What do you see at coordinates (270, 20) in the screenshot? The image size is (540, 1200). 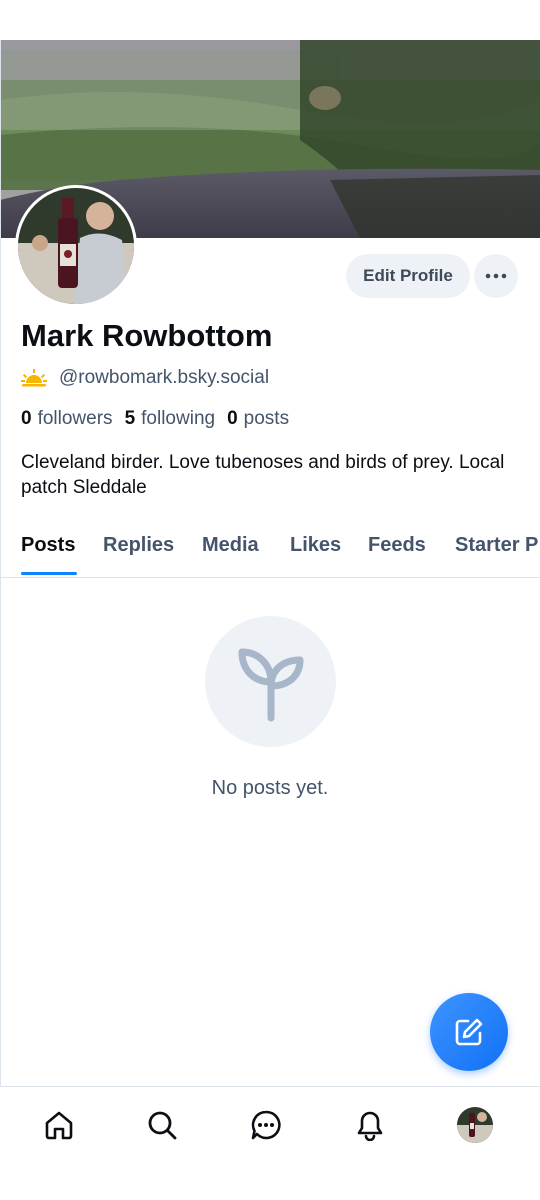 I see `status-bar-area` at bounding box center [270, 20].